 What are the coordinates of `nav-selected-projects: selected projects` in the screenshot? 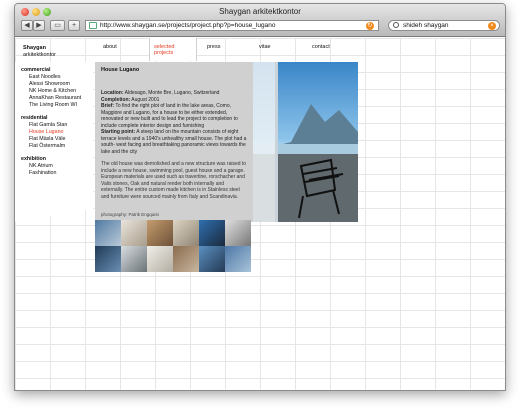 It's located at (173, 49).